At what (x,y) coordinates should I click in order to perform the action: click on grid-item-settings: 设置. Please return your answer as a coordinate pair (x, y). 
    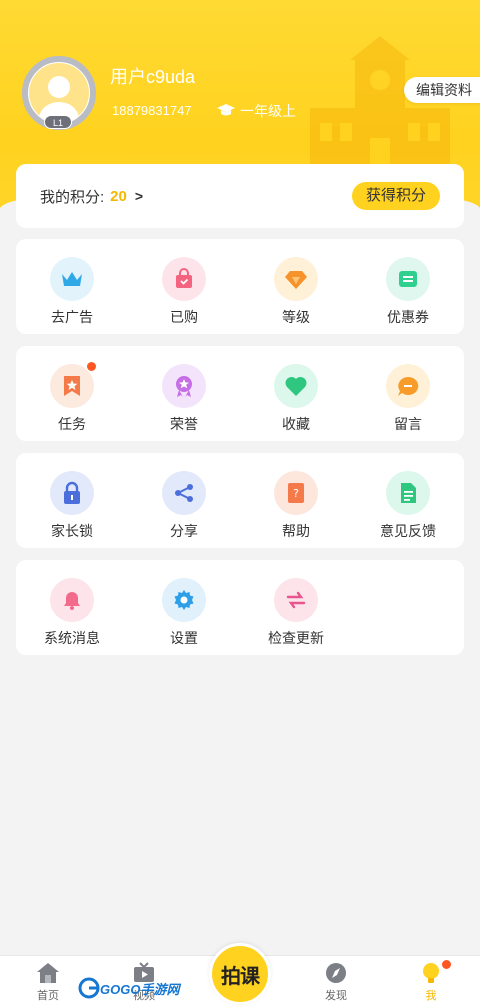
    Looking at the image, I should click on (184, 616).